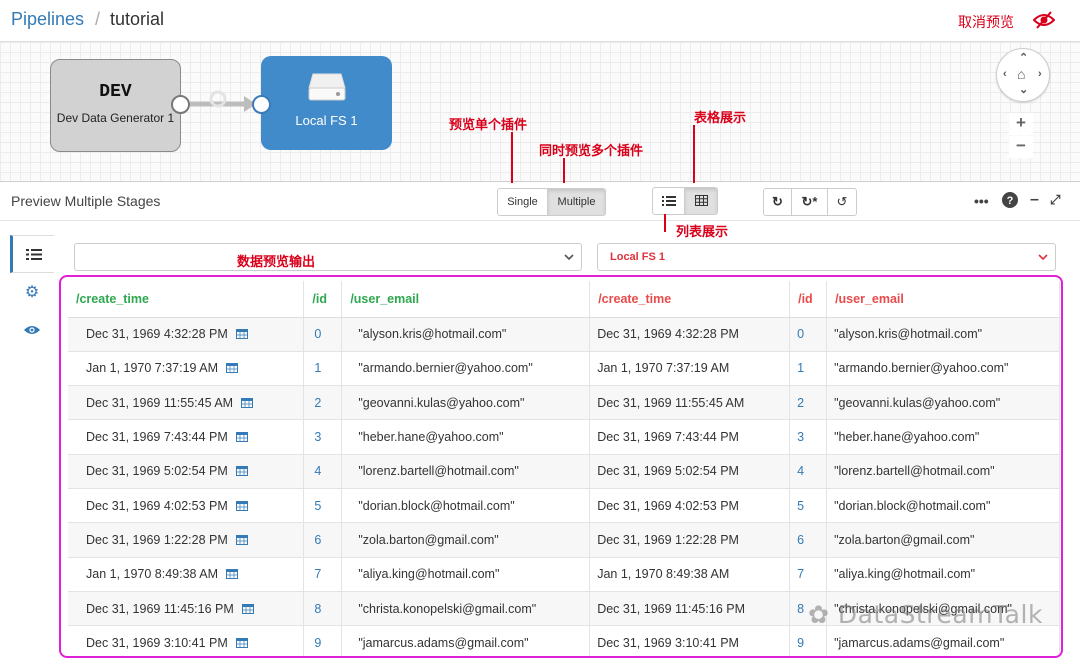  Describe the element at coordinates (186, 369) in the screenshot. I see `cell-create-time: Jan 1, 1970 7:37:19 AM` at that location.